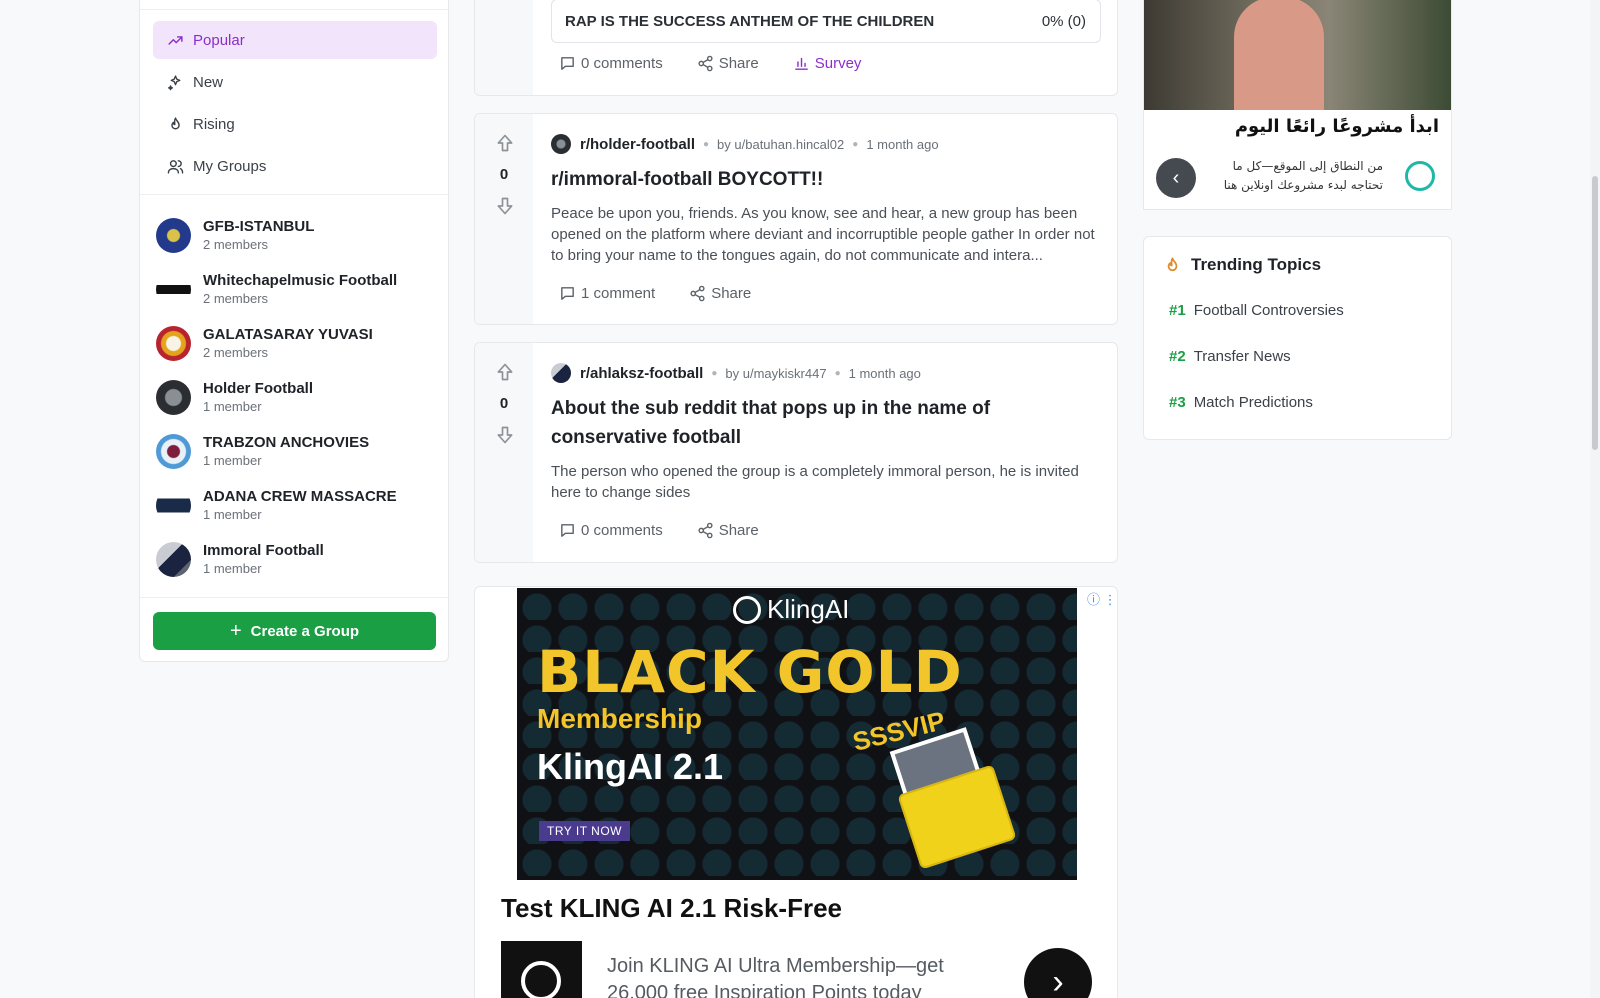 This screenshot has width=1600, height=998. What do you see at coordinates (208, 82) in the screenshot?
I see `nav-label: New` at bounding box center [208, 82].